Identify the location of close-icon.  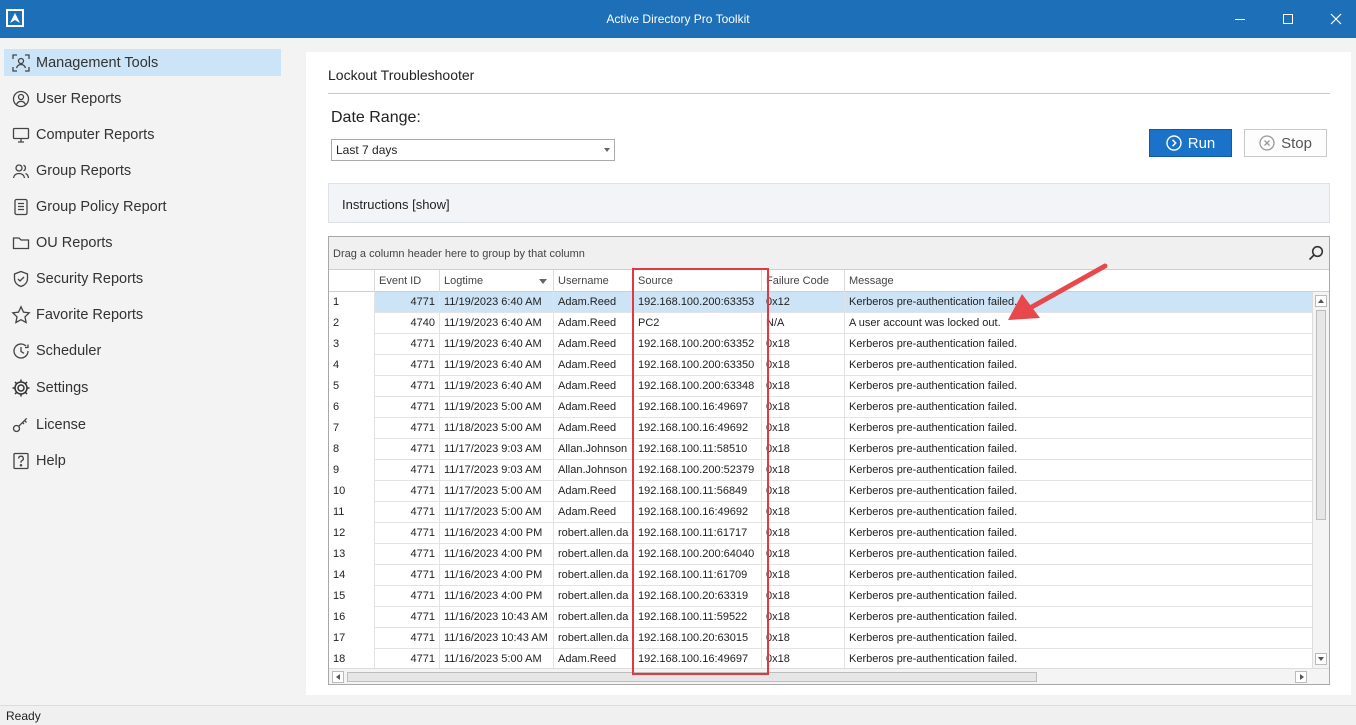
(1336, 19).